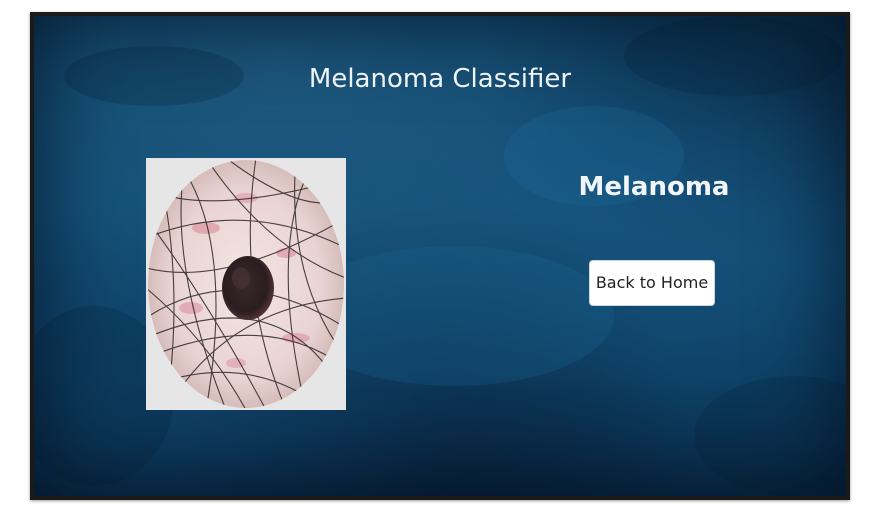  What do you see at coordinates (440, 79) in the screenshot?
I see `page-title: Melanoma Classifier` at bounding box center [440, 79].